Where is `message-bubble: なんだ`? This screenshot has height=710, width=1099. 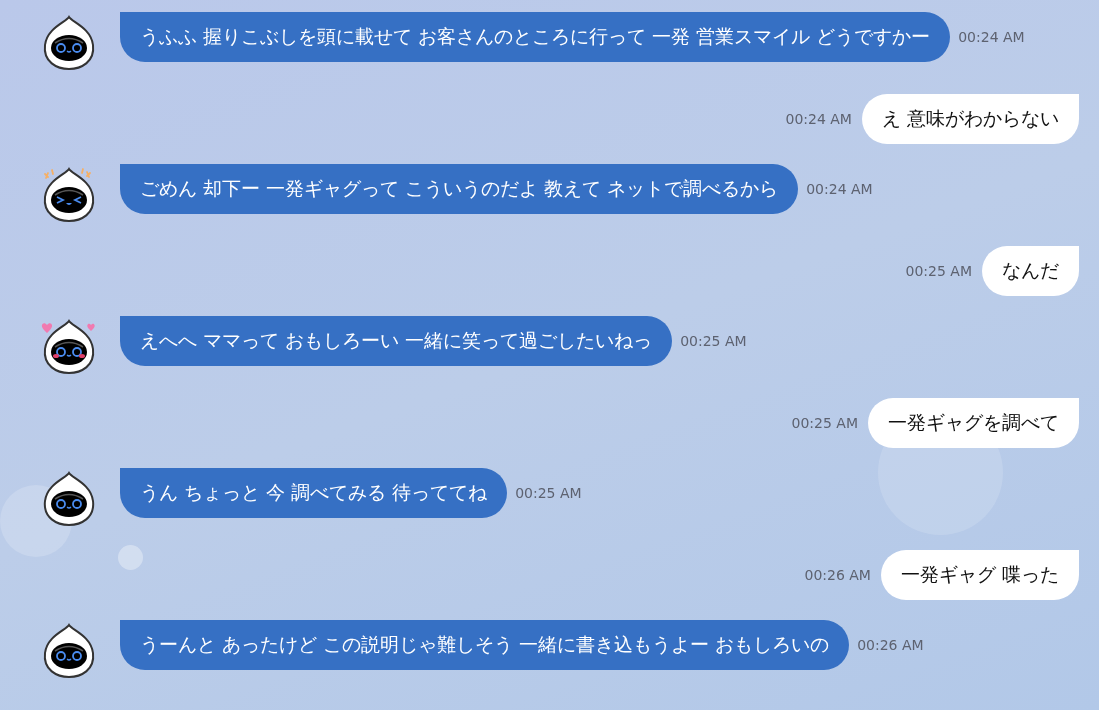 message-bubble: なんだ is located at coordinates (1030, 271).